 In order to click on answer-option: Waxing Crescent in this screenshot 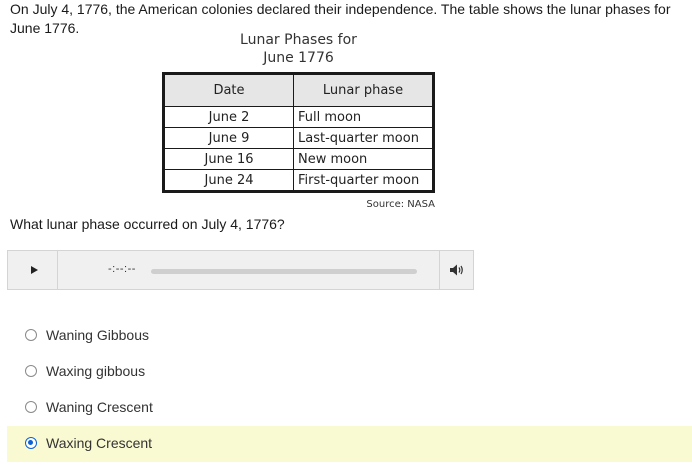, I will do `click(349, 444)`.